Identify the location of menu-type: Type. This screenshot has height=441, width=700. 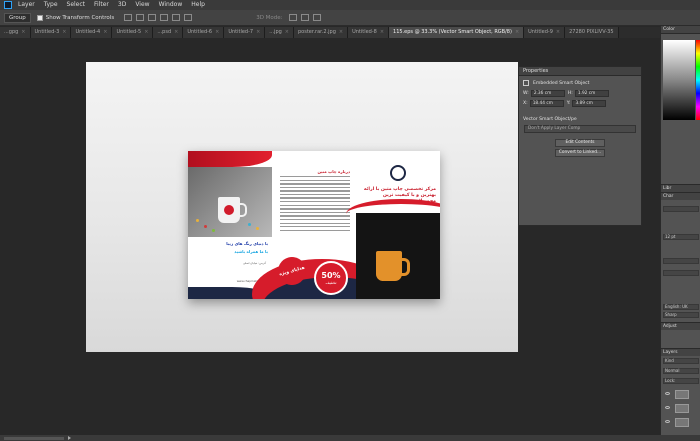
(51, 5).